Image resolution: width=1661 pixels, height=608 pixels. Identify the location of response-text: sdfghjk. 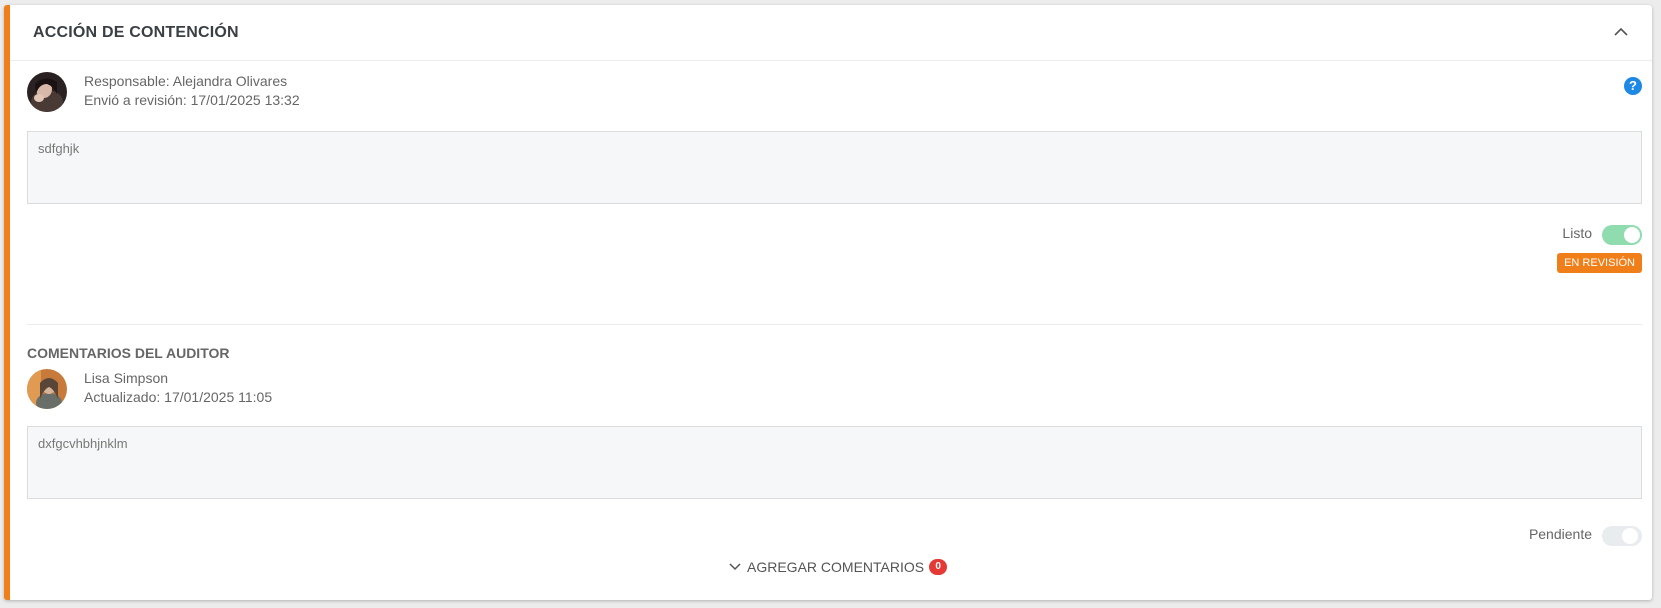
(834, 167).